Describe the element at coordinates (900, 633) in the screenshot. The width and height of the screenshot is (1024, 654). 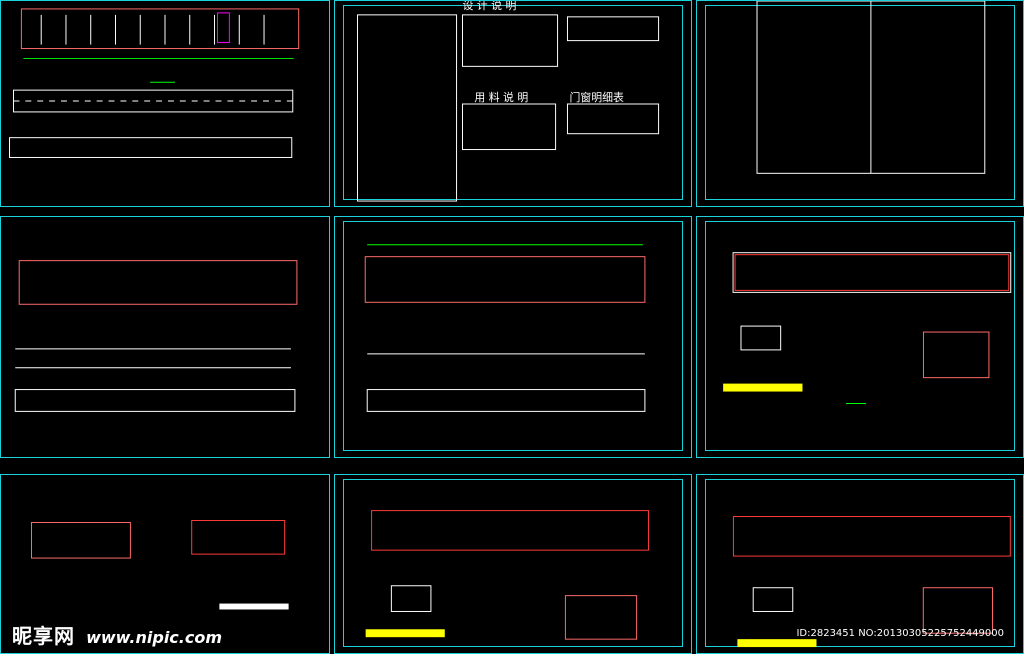
I see `image-id-text: ID:2823451 NO:20130305225752449000` at that location.